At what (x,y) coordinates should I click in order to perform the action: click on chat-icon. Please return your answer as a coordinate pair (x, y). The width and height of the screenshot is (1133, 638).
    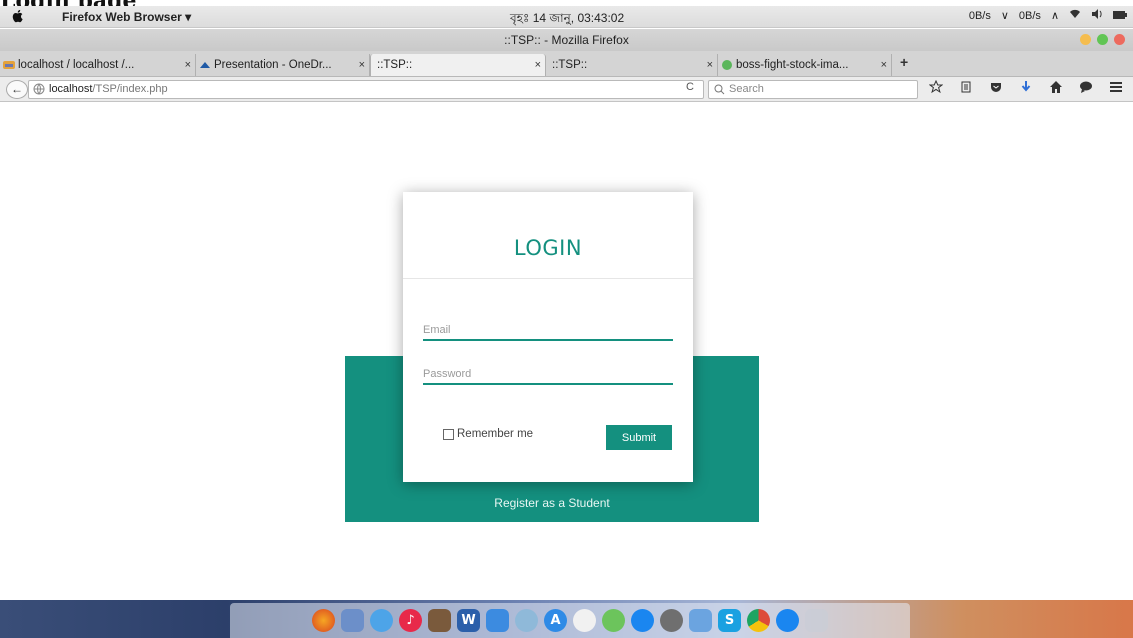
    Looking at the image, I should click on (1086, 88).